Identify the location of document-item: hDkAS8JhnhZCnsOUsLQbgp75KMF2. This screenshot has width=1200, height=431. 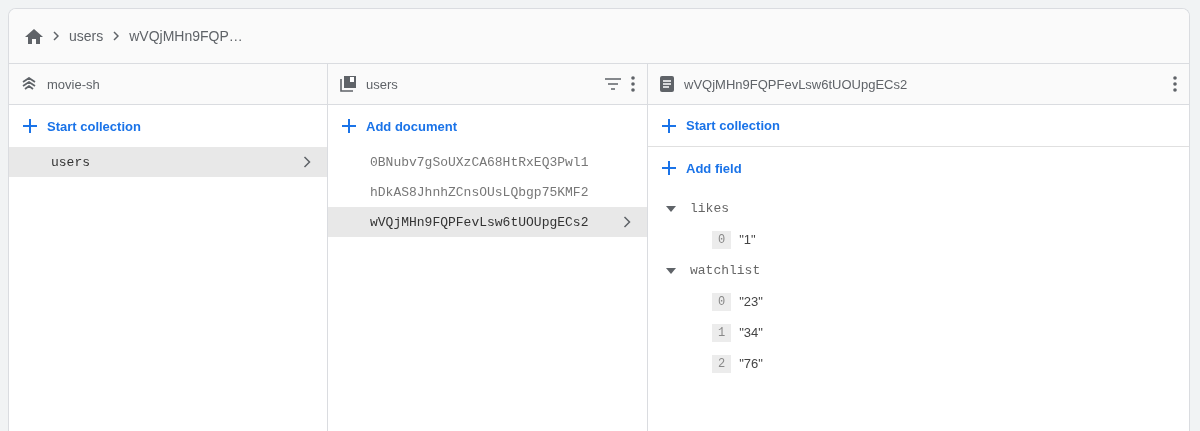
(487, 192).